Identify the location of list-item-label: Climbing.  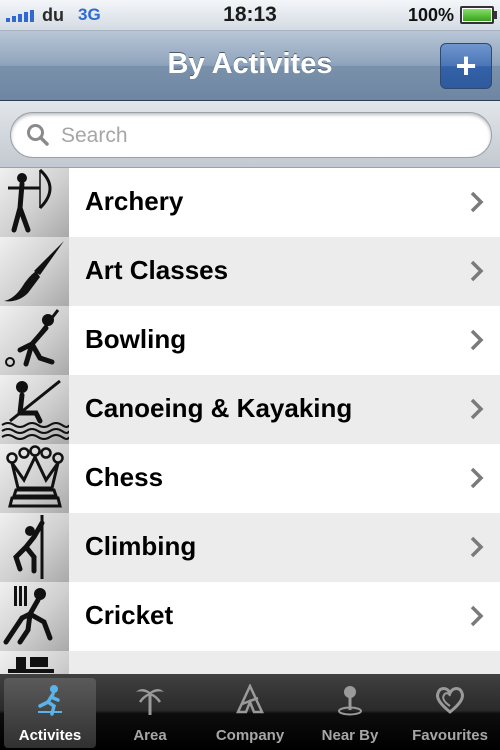
(141, 546).